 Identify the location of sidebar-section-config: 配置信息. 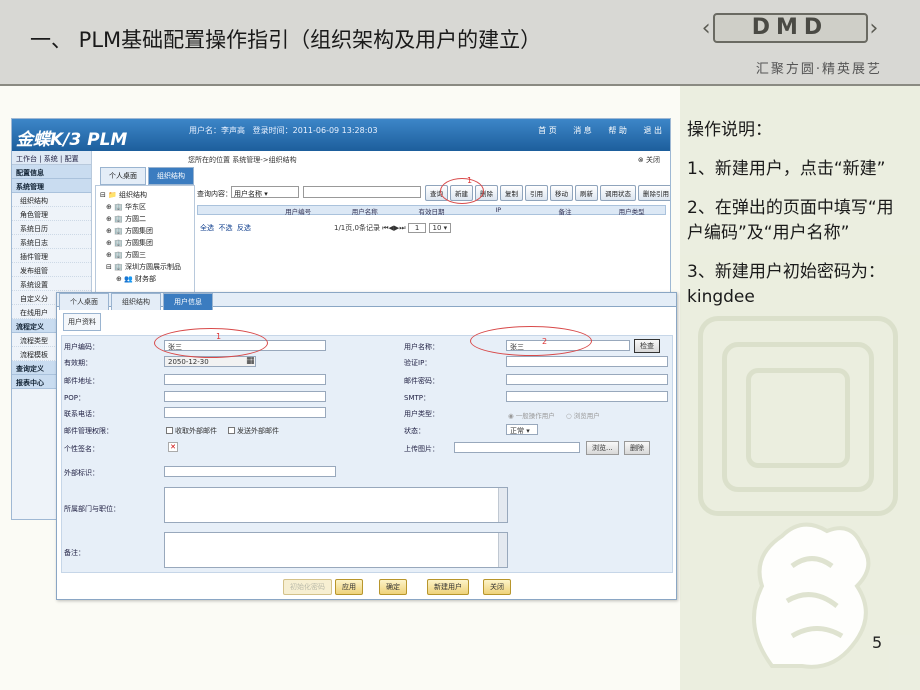
(51, 172).